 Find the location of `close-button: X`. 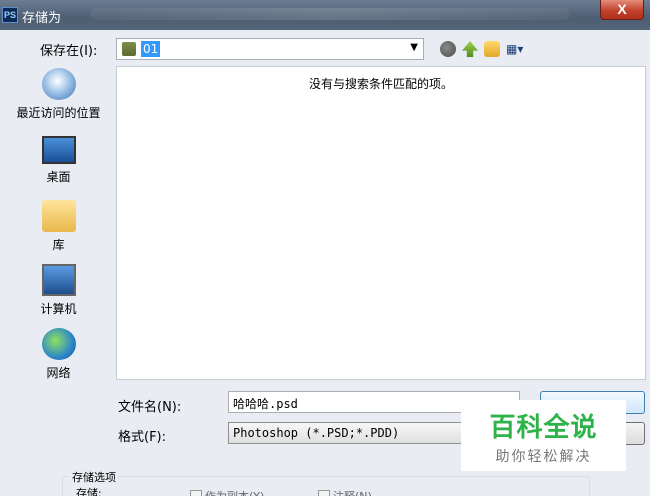

close-button: X is located at coordinates (622, 10).